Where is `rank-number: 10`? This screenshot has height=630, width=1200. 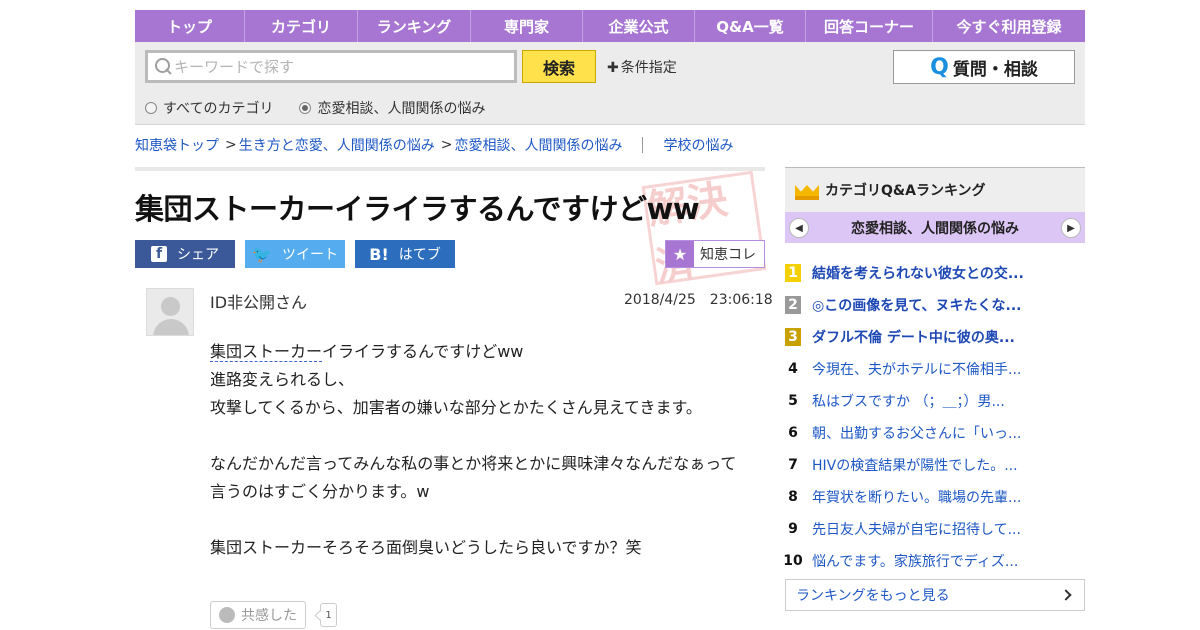 rank-number: 10 is located at coordinates (793, 561).